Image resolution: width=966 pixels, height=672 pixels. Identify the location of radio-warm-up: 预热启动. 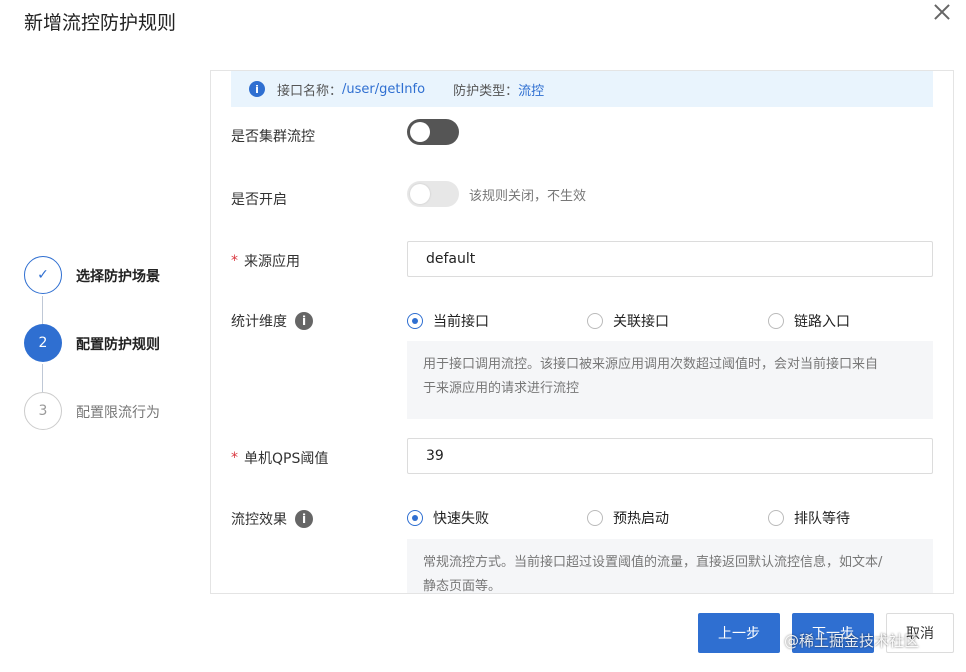
(628, 518).